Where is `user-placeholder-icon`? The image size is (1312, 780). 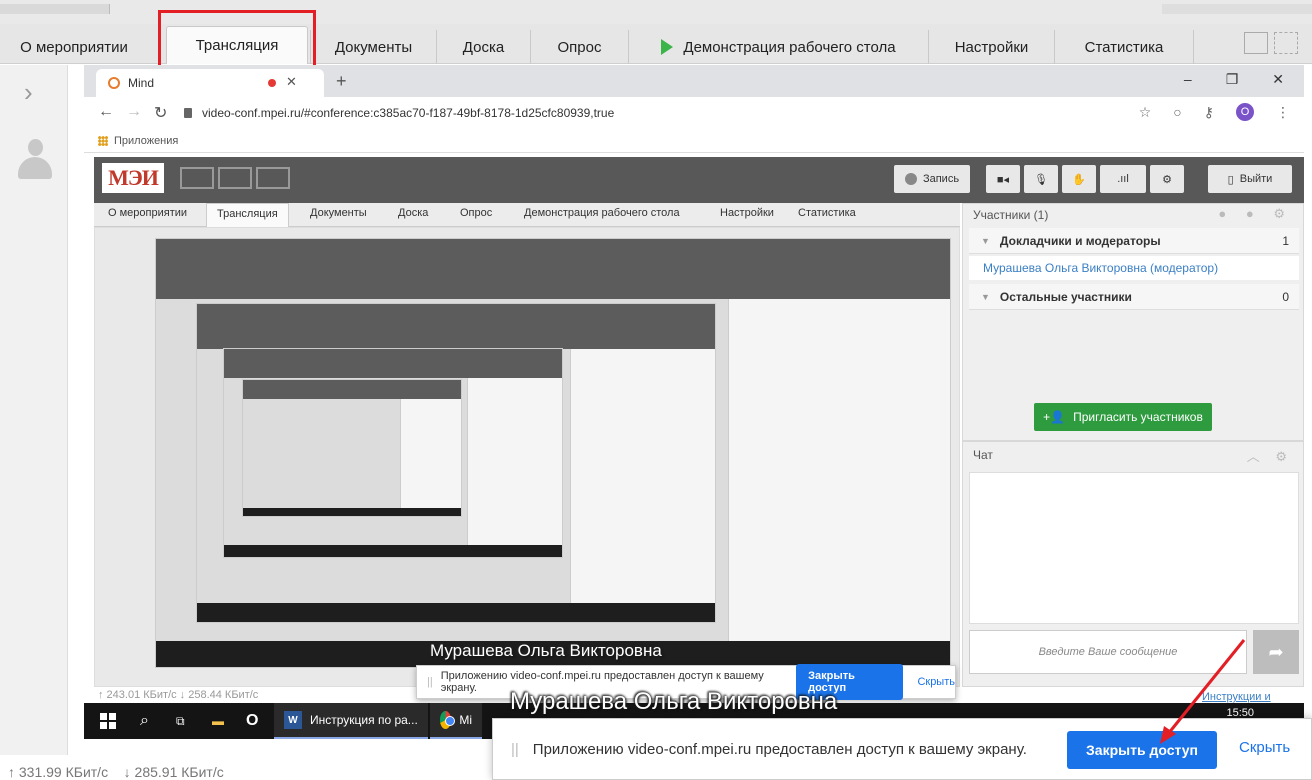 user-placeholder-icon is located at coordinates (35, 159).